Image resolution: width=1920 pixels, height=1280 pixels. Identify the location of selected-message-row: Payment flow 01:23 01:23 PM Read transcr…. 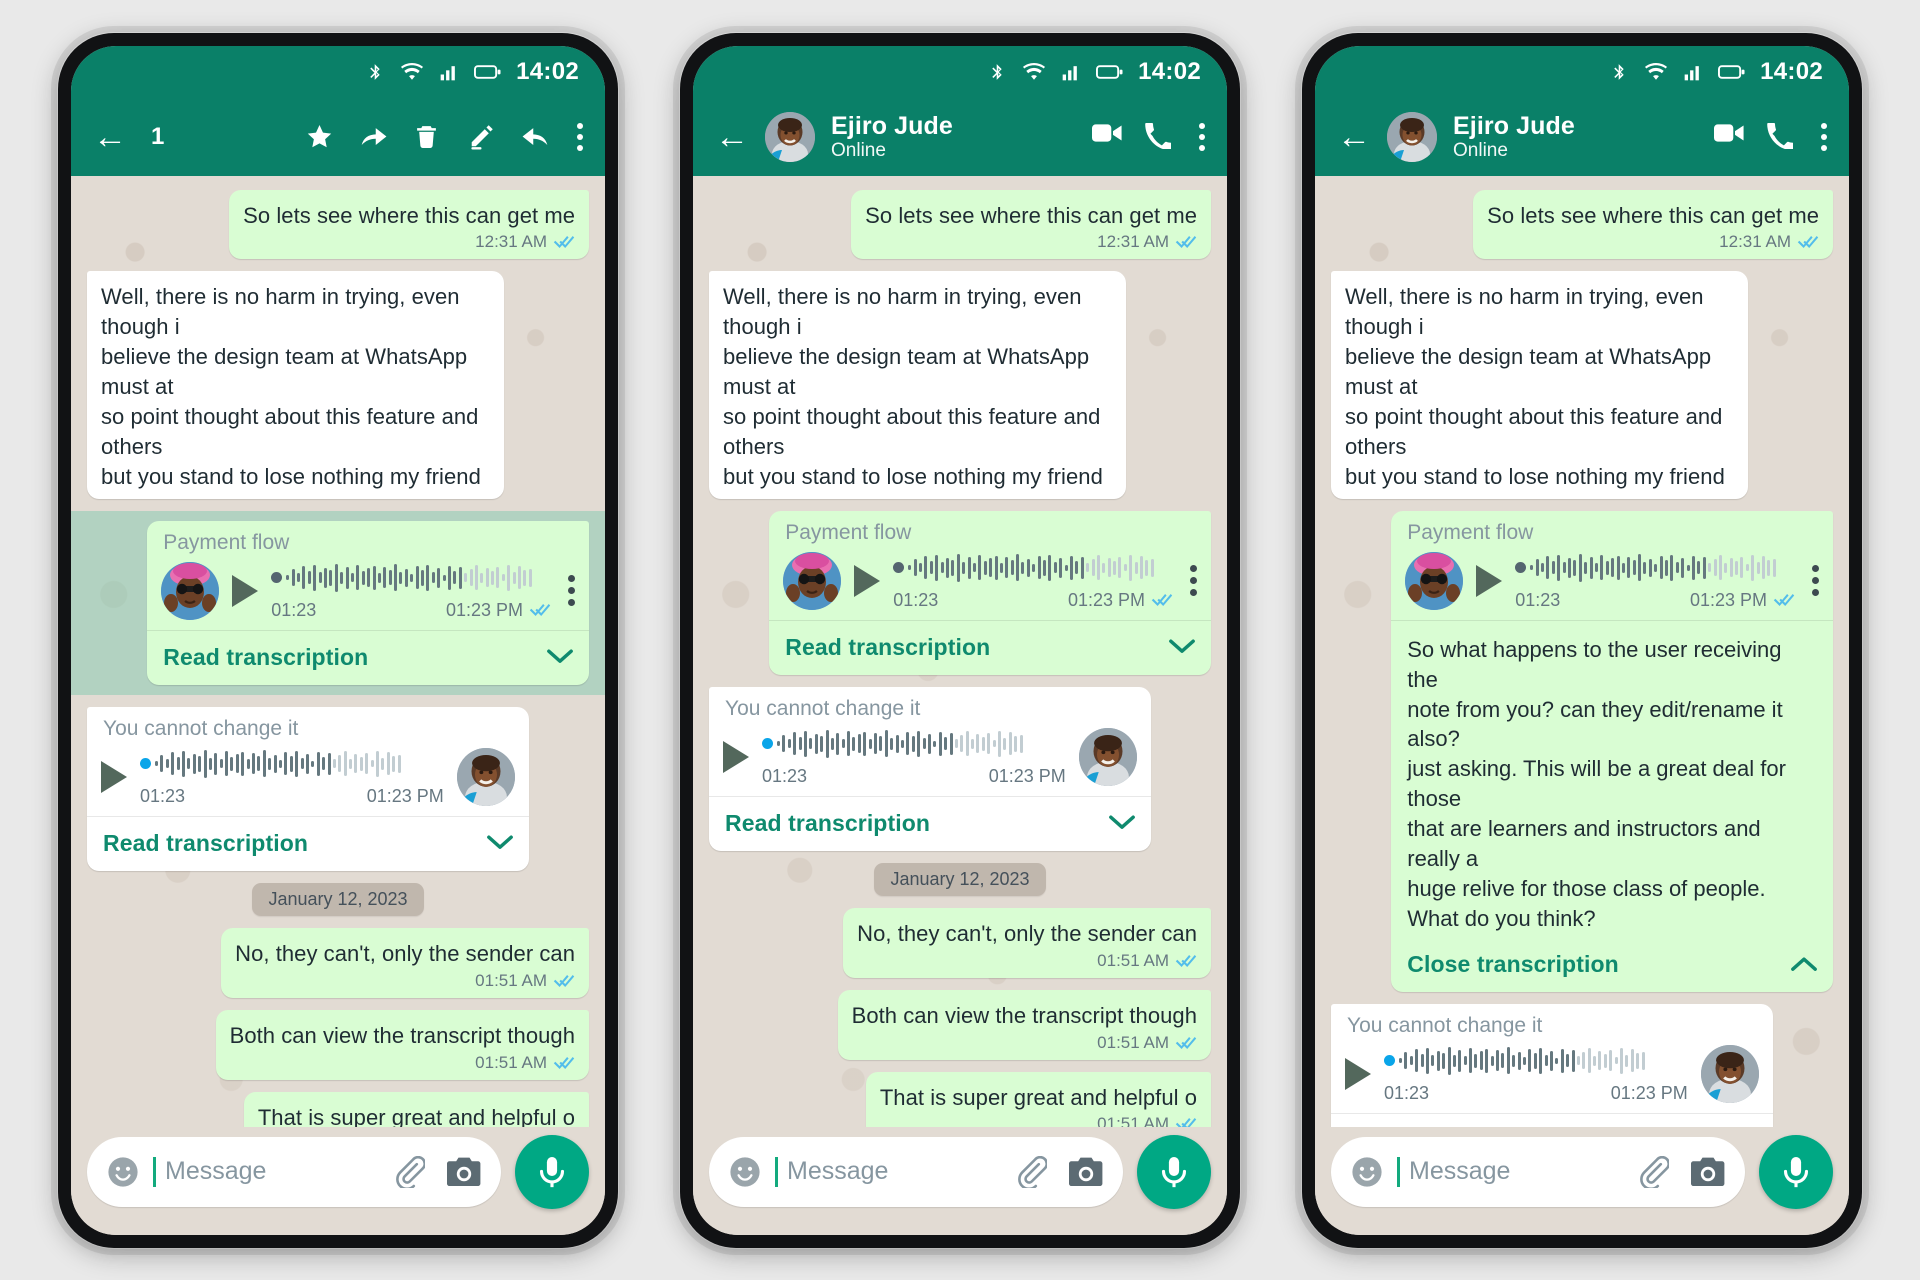
(338, 602).